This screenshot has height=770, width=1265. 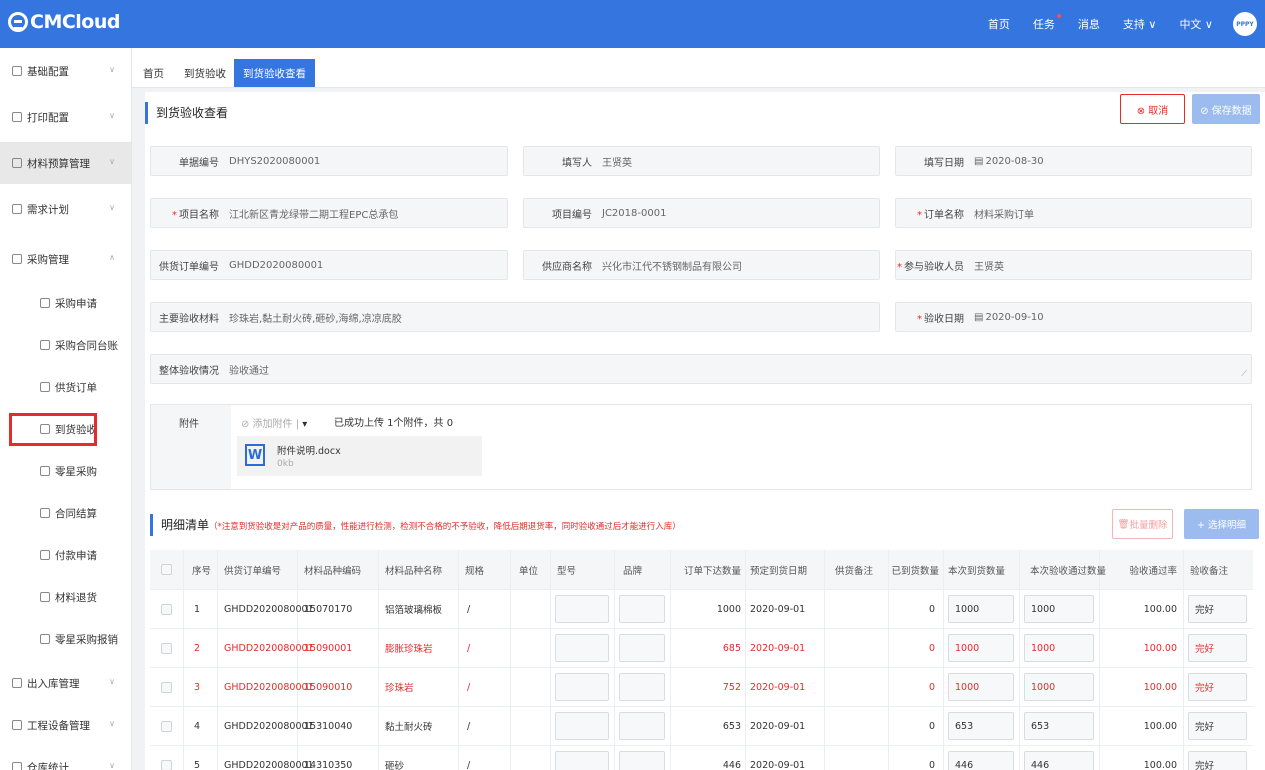 I want to click on nav-home: 首页, so click(x=999, y=24).